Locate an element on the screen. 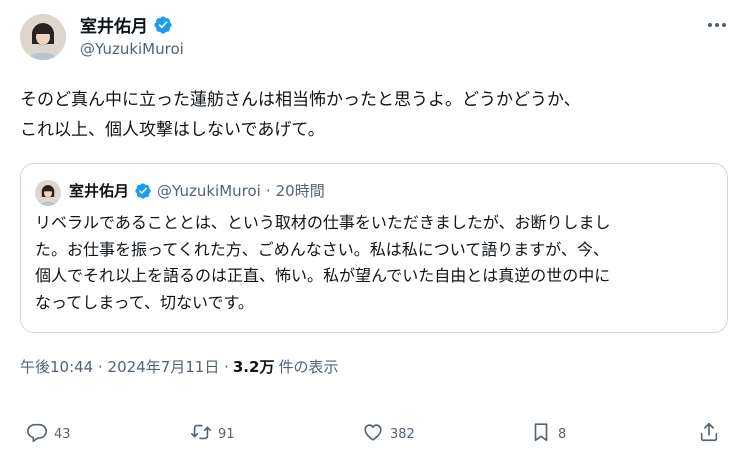 The height and width of the screenshot is (461, 750). like-button: 382 is located at coordinates (388, 434).